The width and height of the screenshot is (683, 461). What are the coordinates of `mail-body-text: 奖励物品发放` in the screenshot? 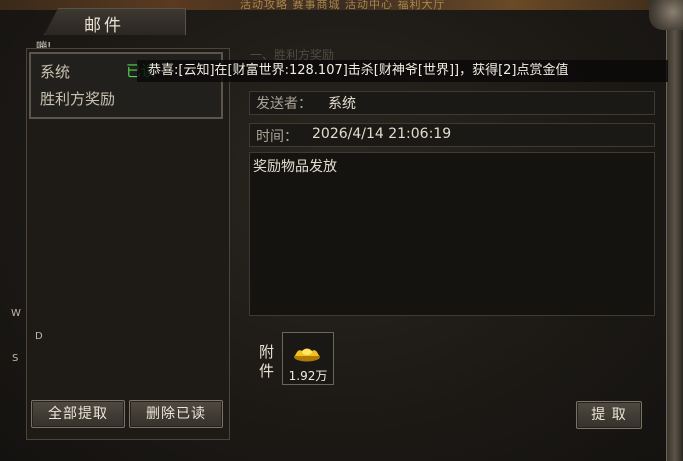 It's located at (295, 167).